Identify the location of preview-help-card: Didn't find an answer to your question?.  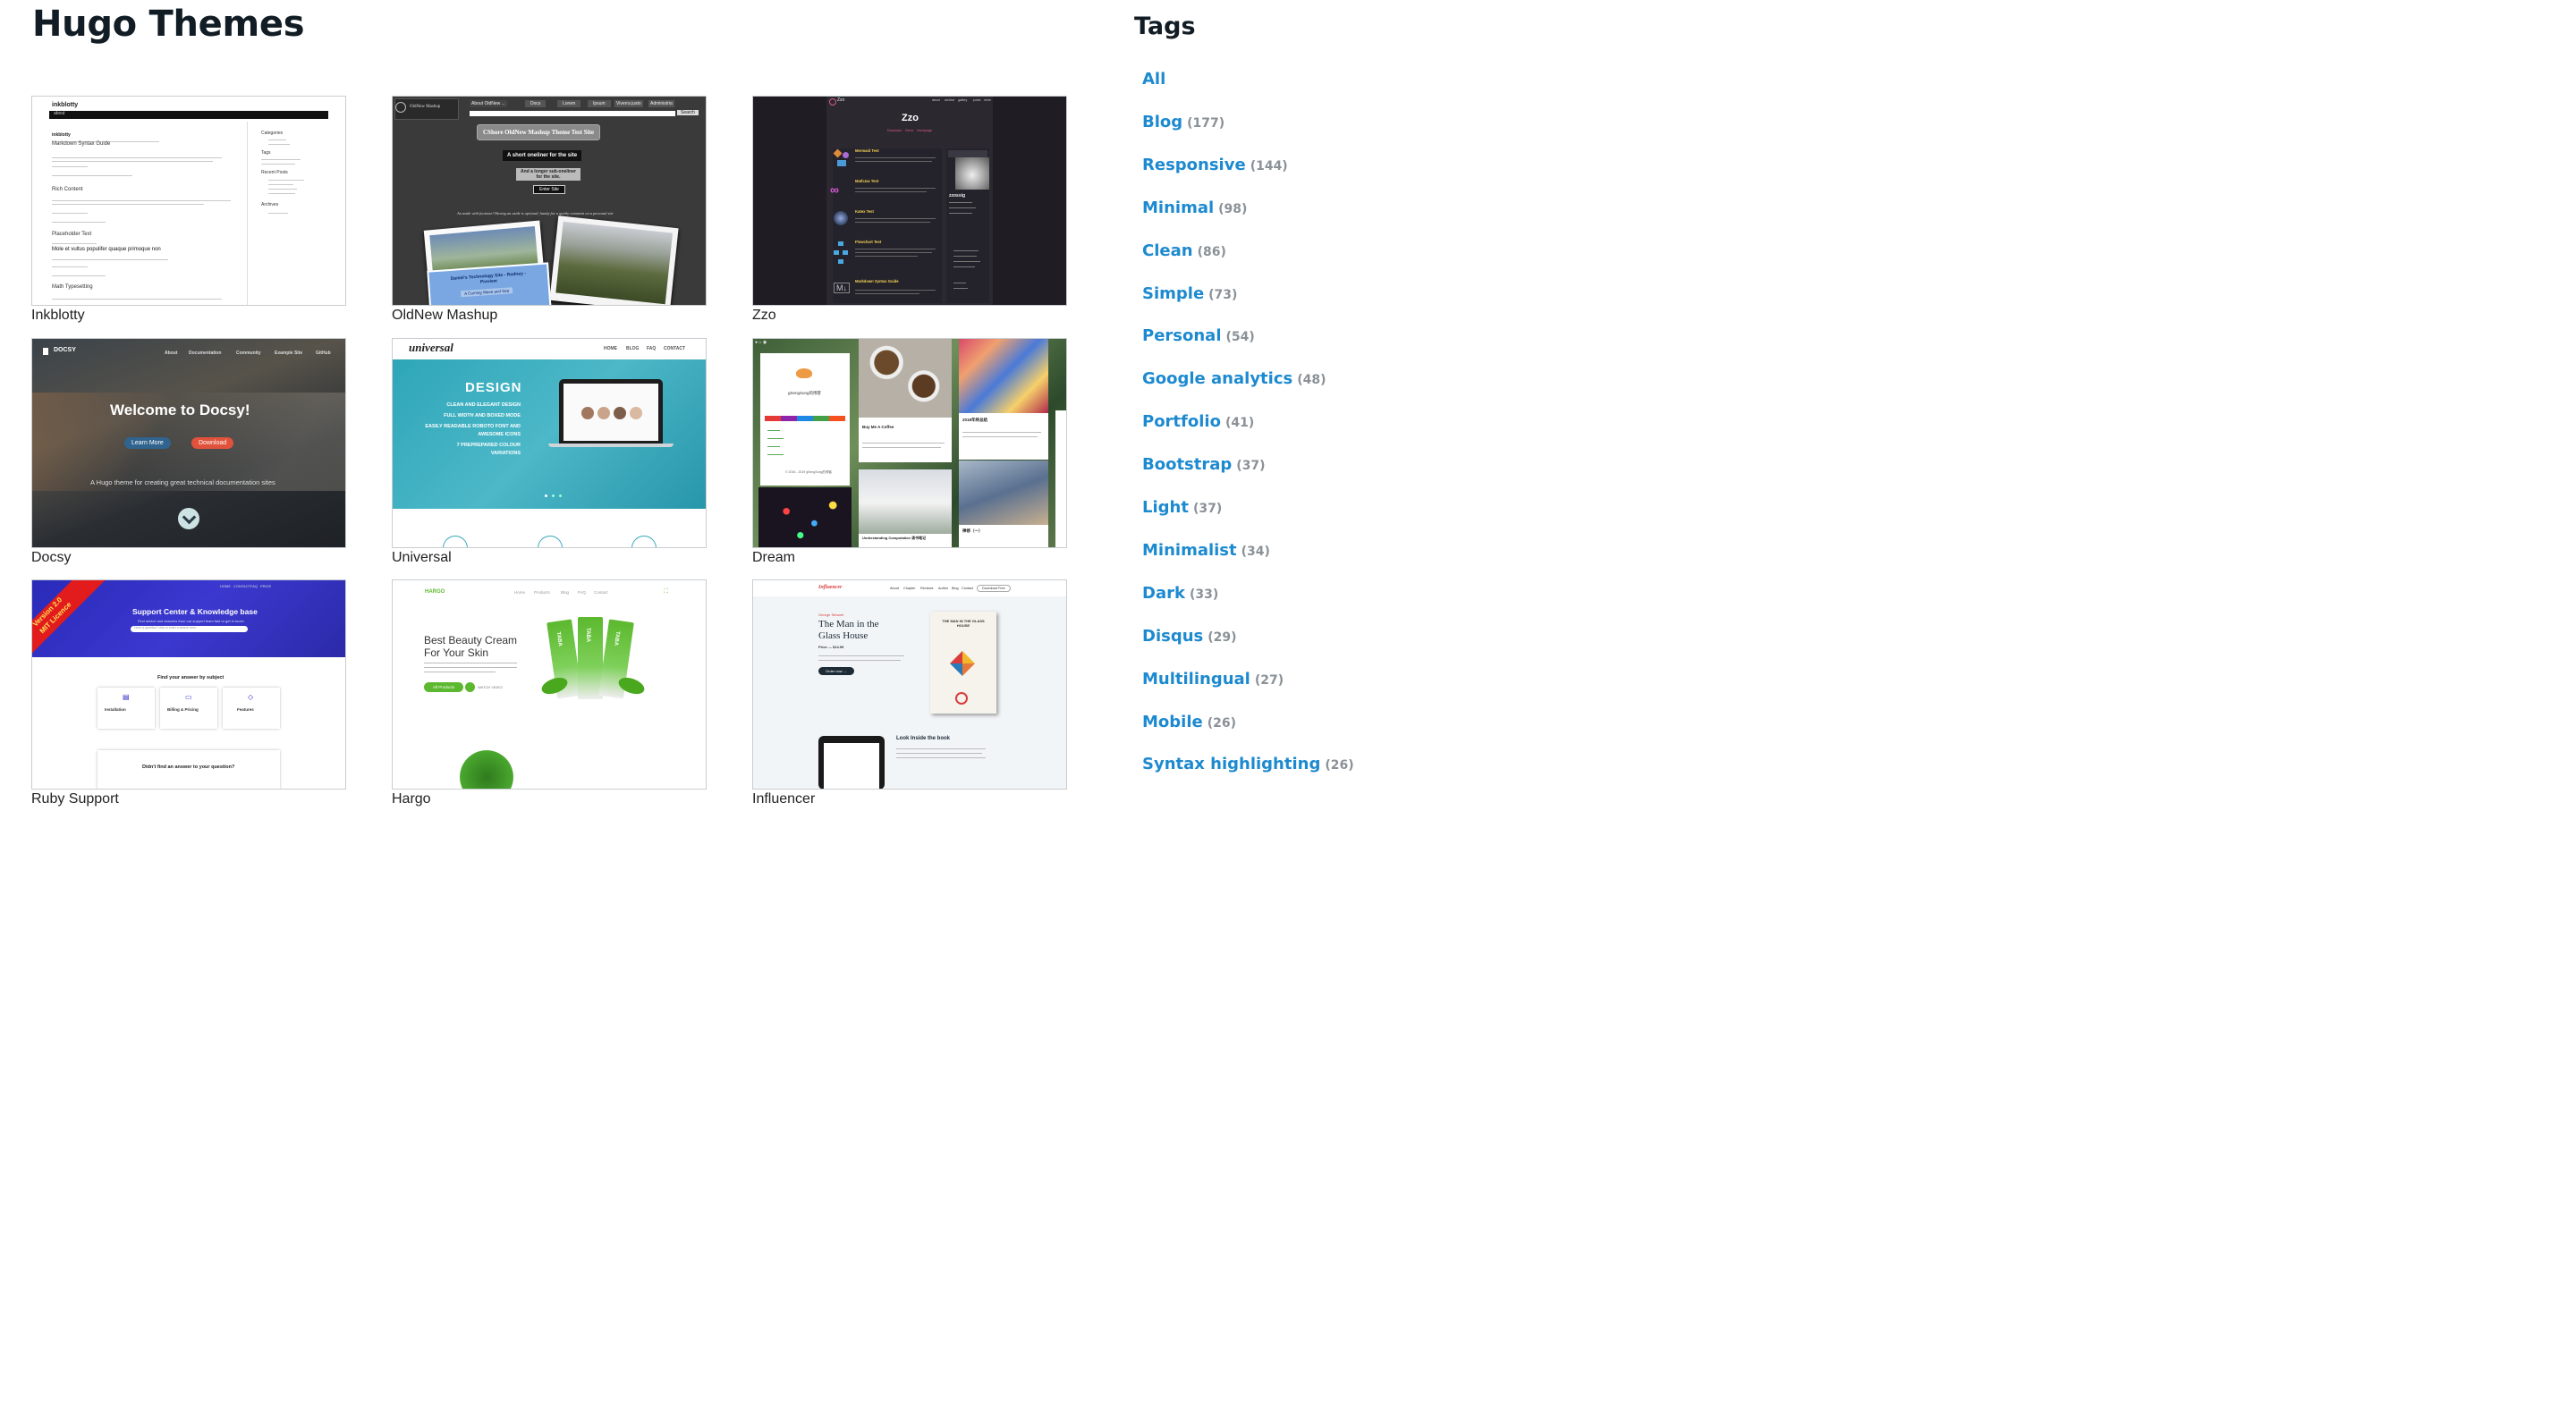
(188, 769).